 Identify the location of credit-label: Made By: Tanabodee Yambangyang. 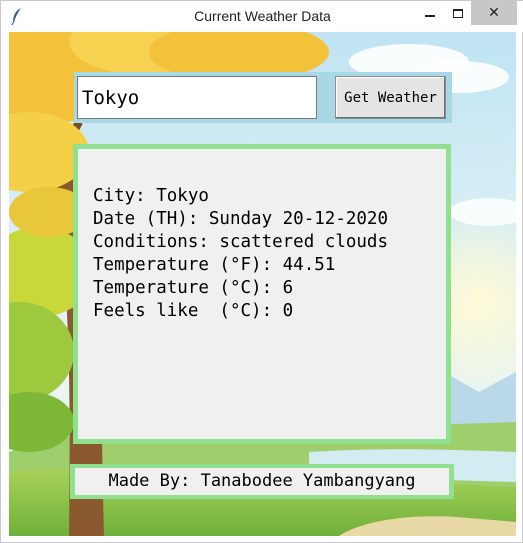
(262, 481).